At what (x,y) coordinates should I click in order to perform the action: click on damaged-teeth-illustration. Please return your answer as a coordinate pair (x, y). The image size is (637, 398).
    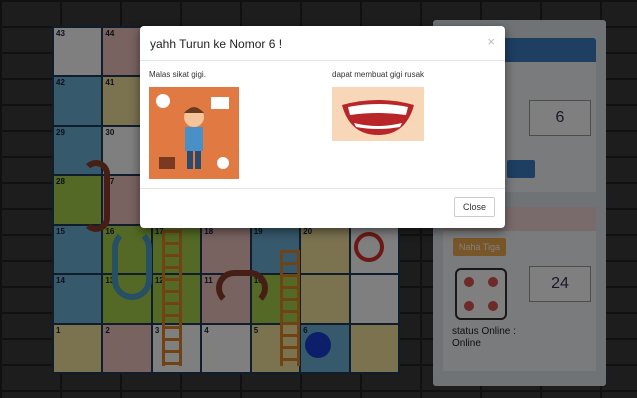
    Looking at the image, I should click on (378, 114).